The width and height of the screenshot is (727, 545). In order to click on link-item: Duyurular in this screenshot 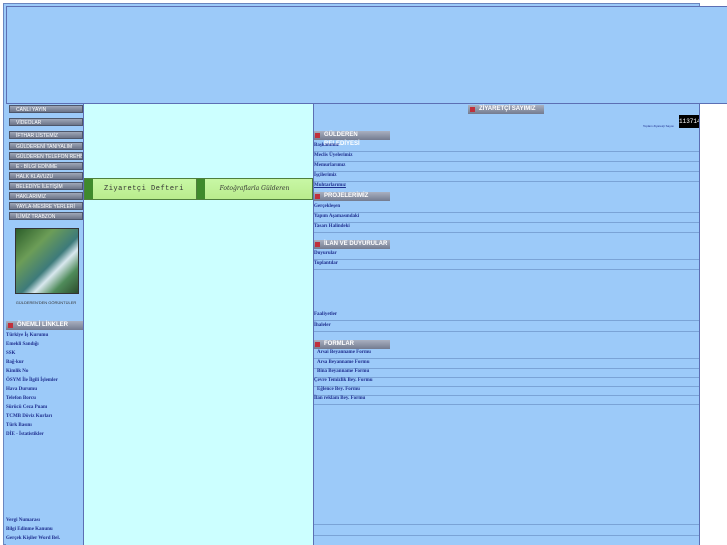, I will do `click(325, 253)`.